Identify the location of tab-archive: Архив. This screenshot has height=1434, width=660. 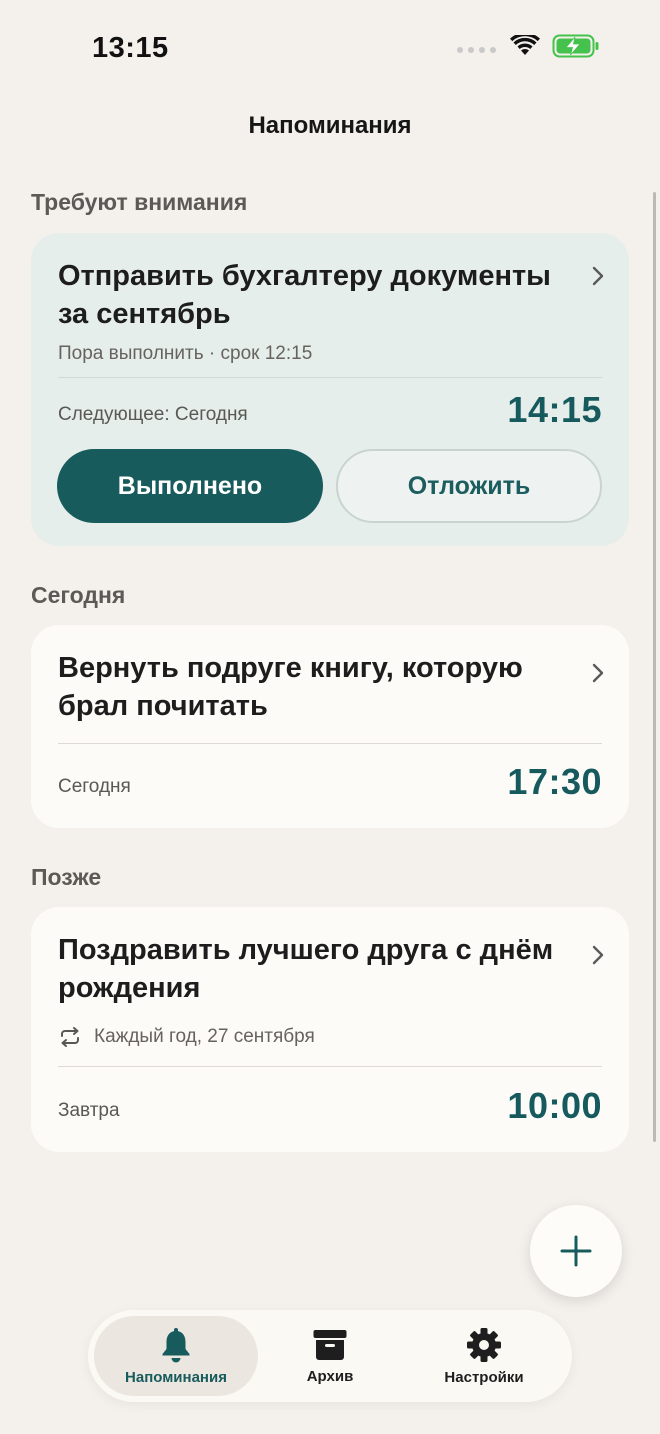
(330, 1356).